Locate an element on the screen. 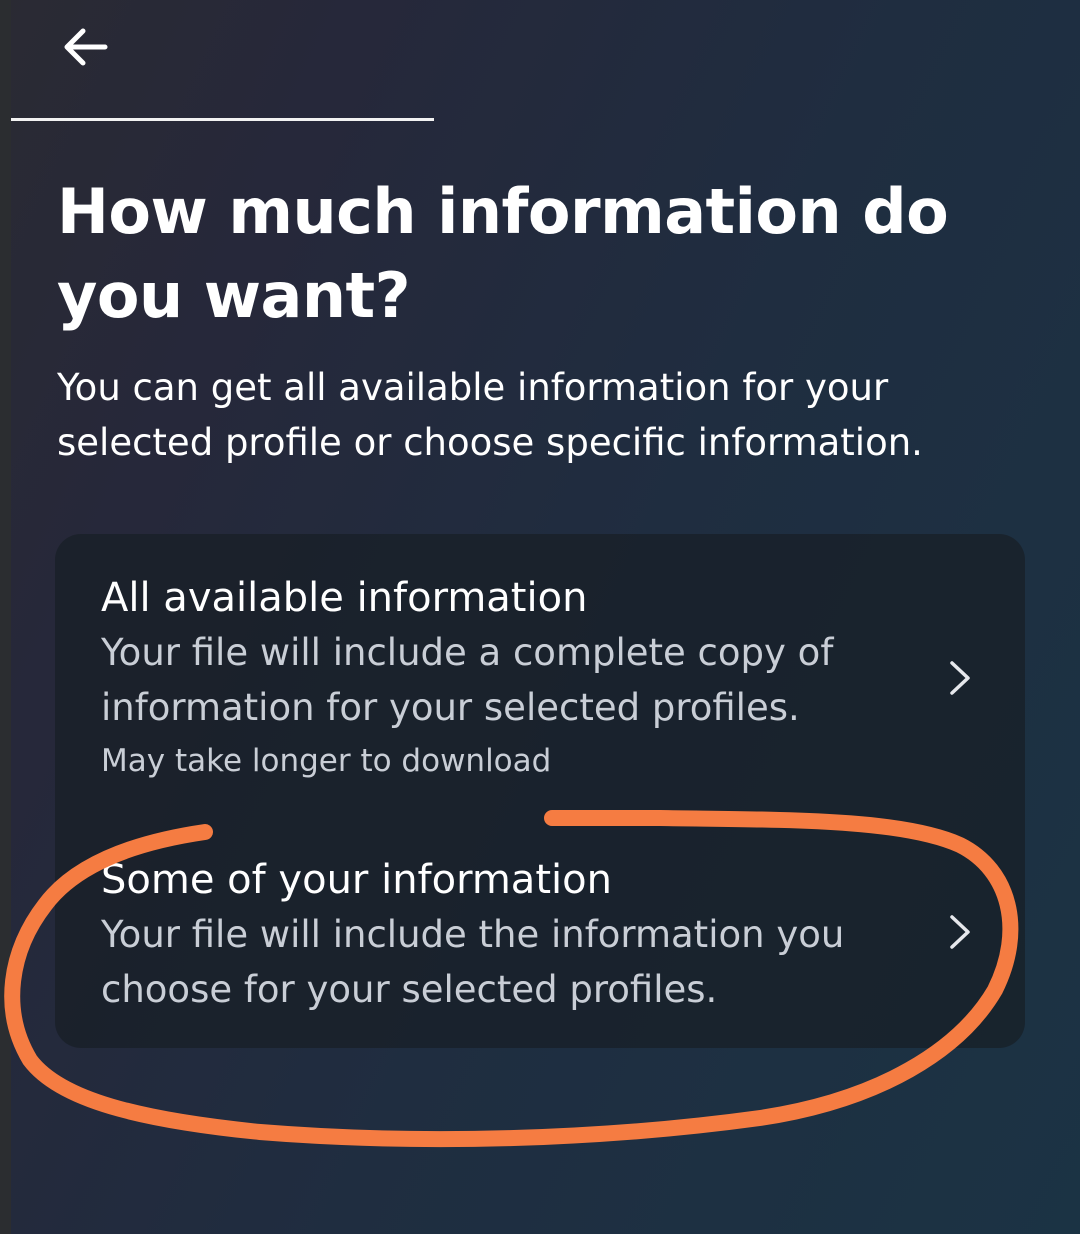 This screenshot has width=1080, height=1234. back-button is located at coordinates (85, 47).